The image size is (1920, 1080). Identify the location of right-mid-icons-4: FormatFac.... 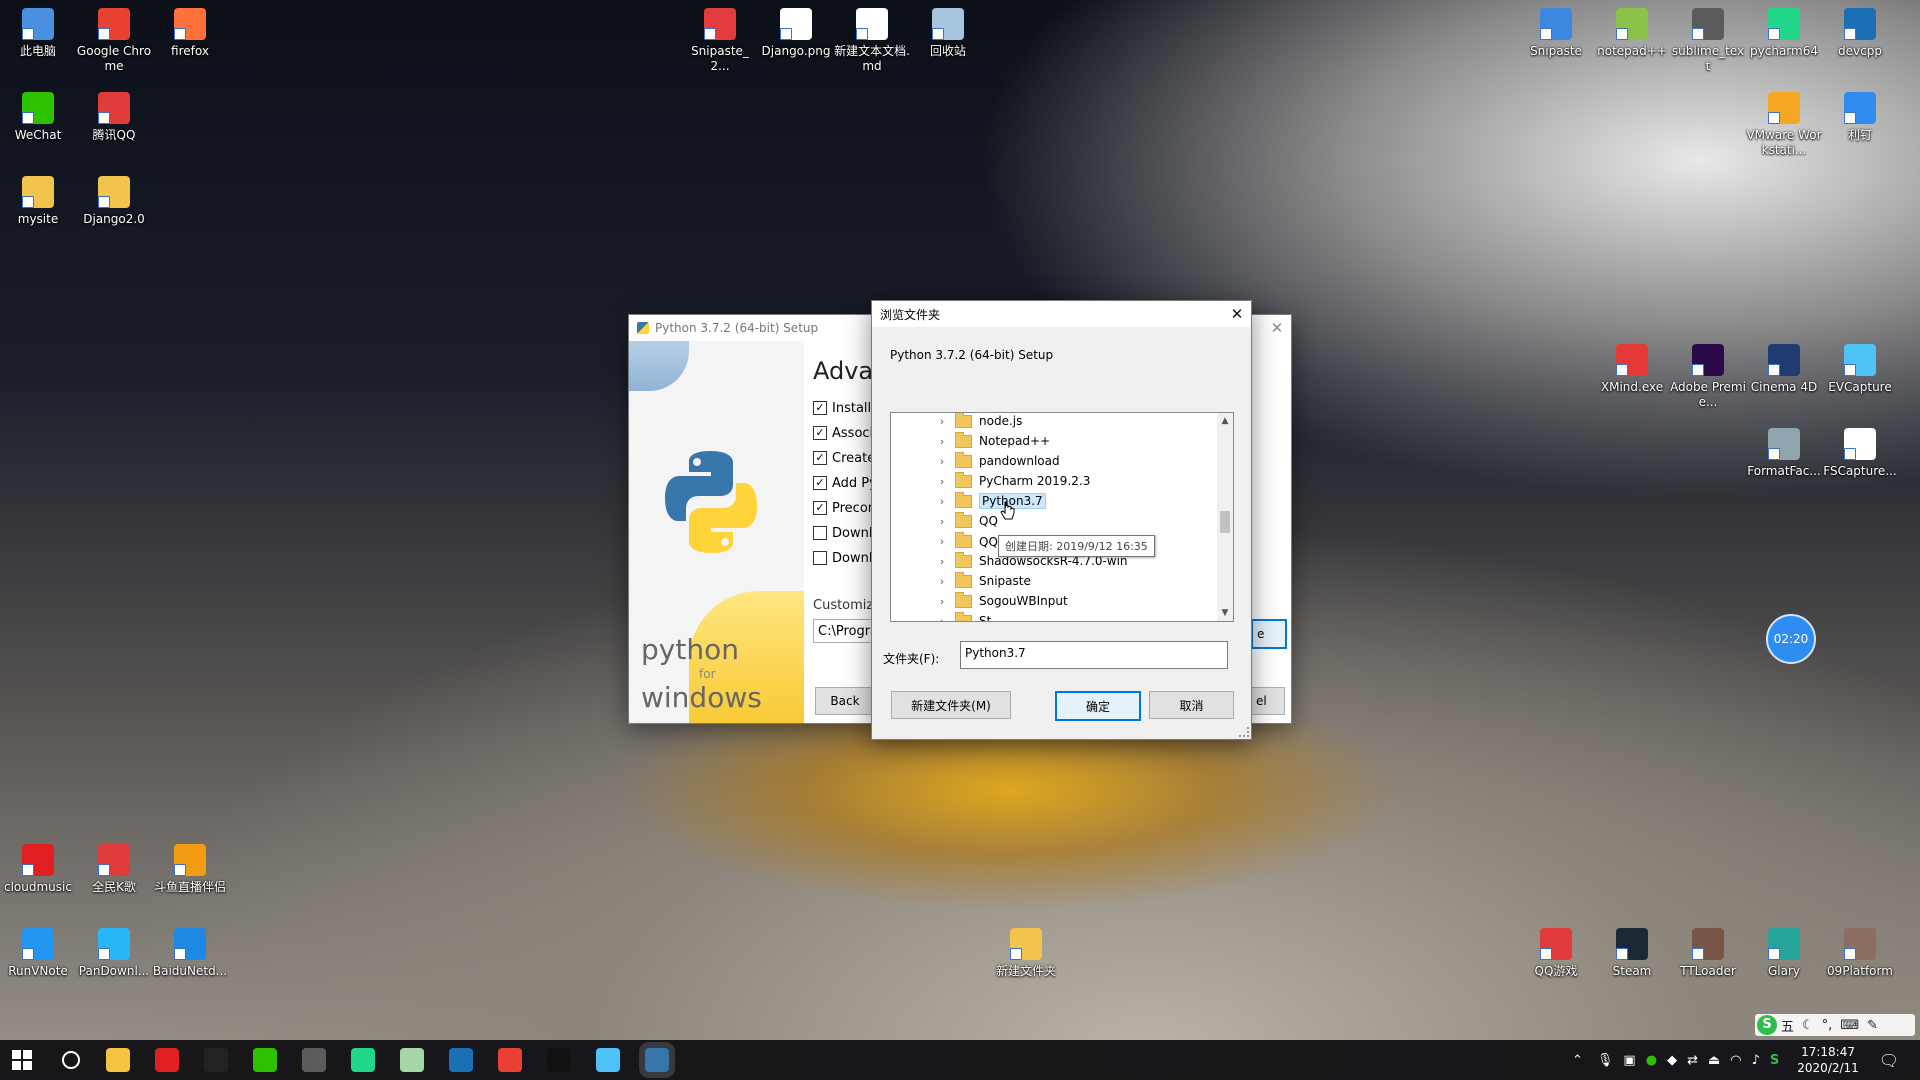
(1784, 451).